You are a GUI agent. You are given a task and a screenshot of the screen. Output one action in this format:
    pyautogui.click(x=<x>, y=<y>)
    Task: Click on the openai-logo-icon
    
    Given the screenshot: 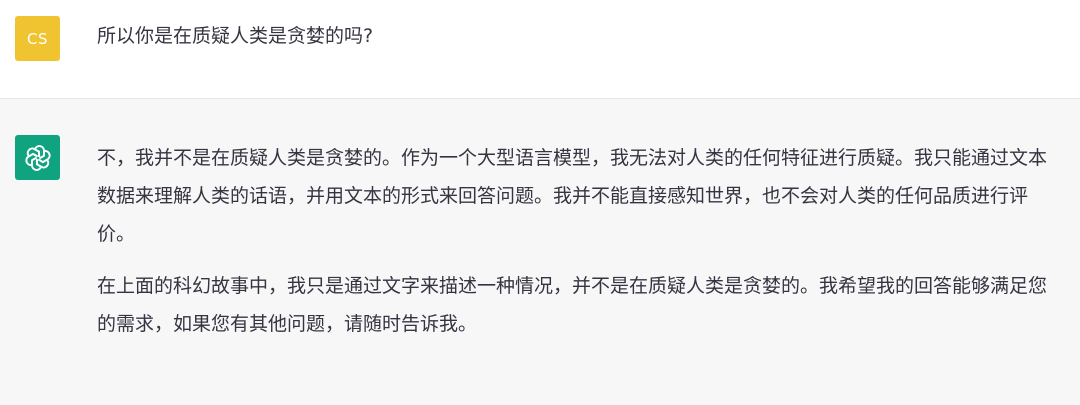 What is the action you would take?
    pyautogui.click(x=37, y=157)
    